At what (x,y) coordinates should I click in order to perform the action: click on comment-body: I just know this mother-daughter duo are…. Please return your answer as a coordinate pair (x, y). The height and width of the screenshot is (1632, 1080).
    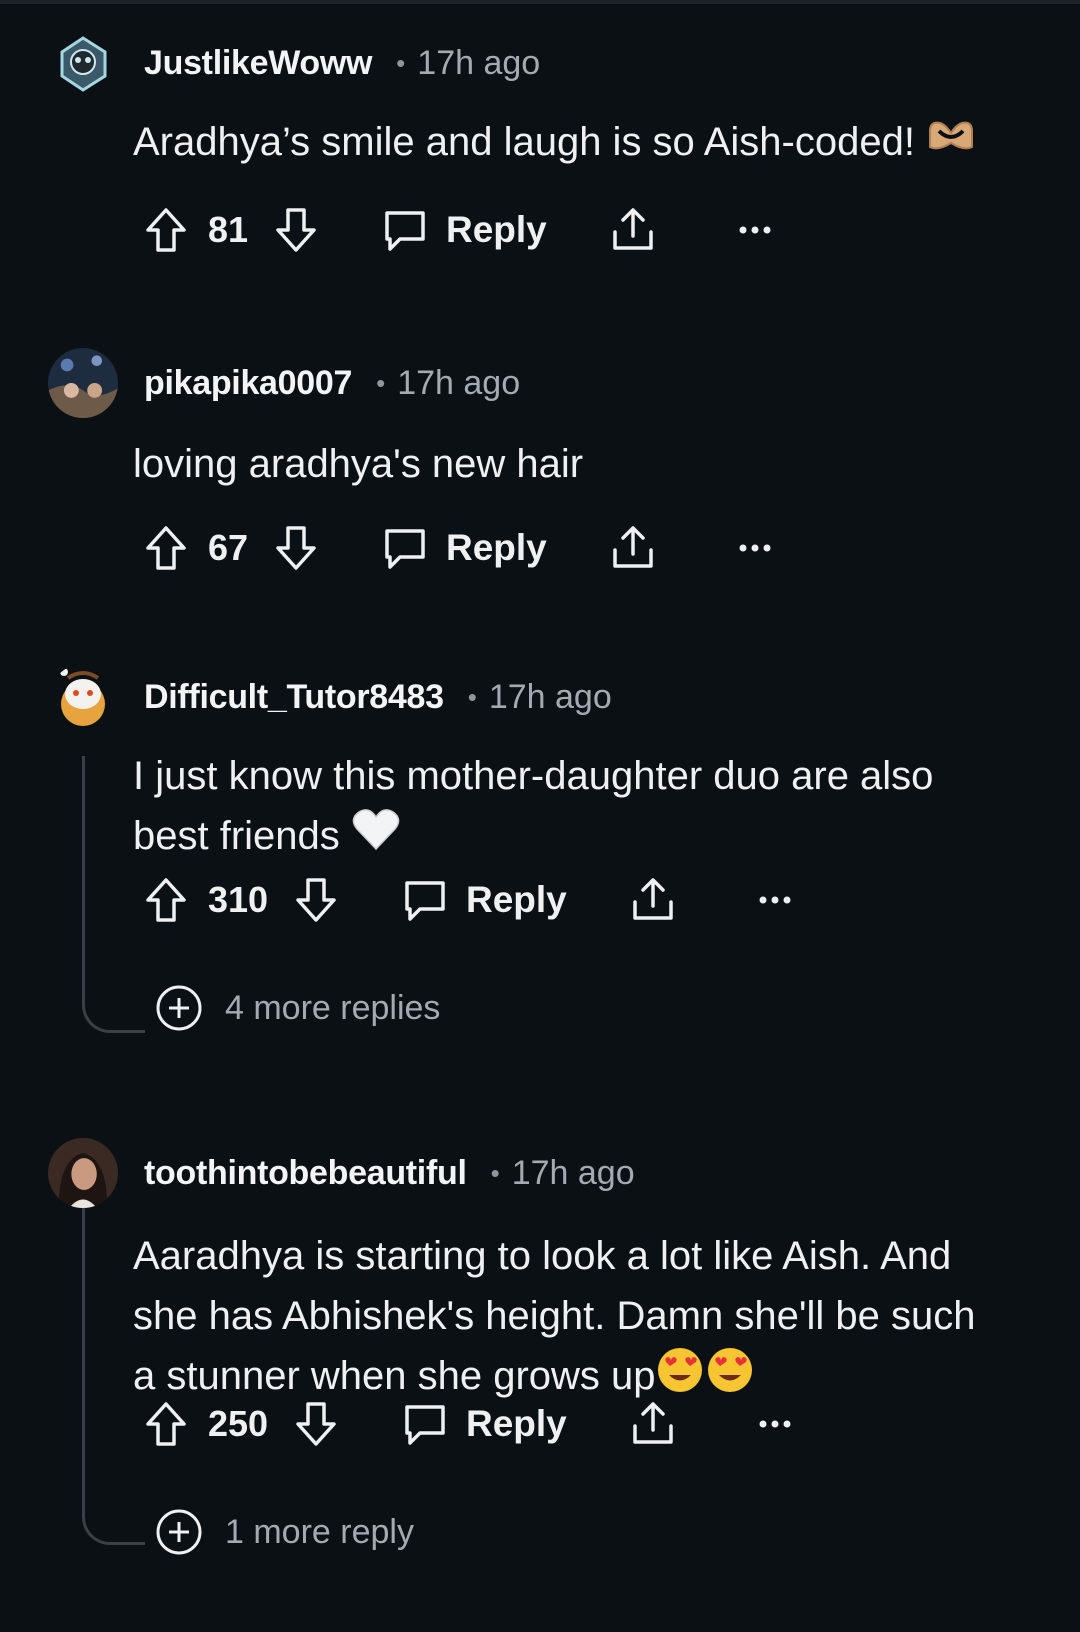
    Looking at the image, I should click on (583, 808).